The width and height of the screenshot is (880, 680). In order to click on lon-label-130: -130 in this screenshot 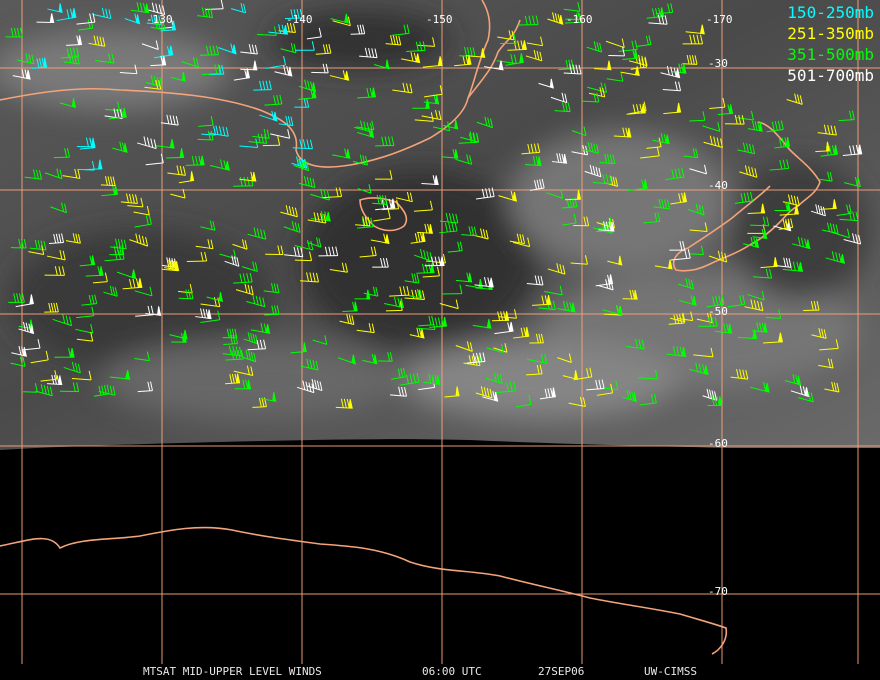, I will do `click(159, 19)`.